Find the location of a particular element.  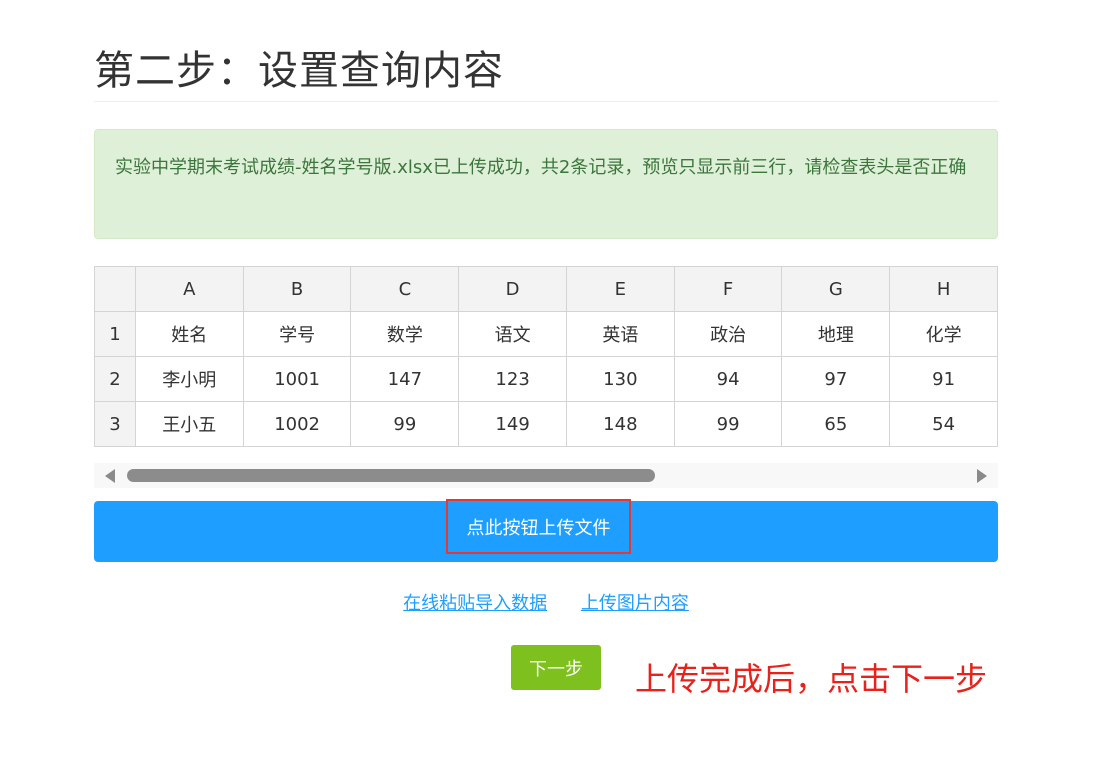

horizontal-scrollbar is located at coordinates (546, 475).